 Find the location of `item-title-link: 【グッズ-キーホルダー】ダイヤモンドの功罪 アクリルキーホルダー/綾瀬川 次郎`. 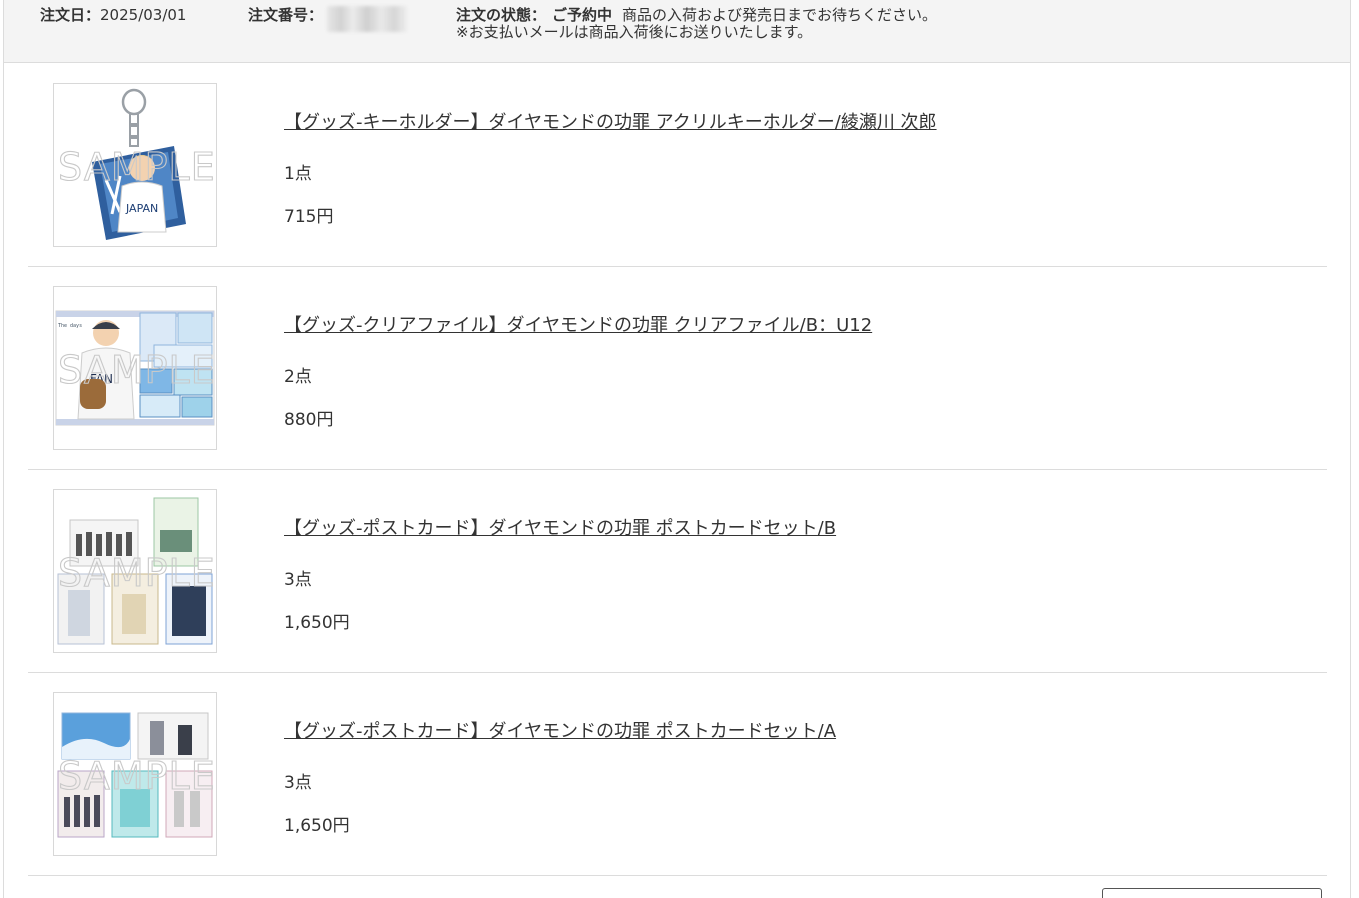

item-title-link: 【グッズ-キーホルダー】ダイヤモンドの功罪 アクリルキーホルダー/綾瀬川 次郎 is located at coordinates (610, 123).